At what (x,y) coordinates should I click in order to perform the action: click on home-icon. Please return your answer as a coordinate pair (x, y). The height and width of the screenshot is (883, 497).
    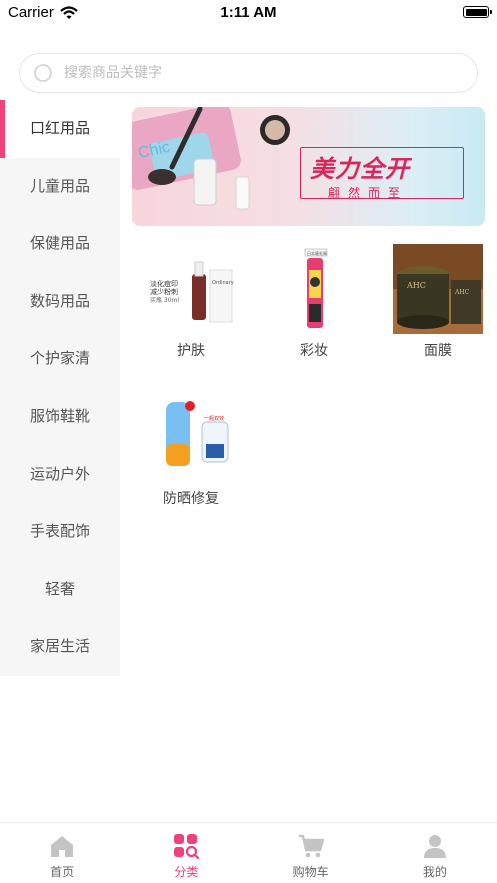
    Looking at the image, I should click on (62, 846).